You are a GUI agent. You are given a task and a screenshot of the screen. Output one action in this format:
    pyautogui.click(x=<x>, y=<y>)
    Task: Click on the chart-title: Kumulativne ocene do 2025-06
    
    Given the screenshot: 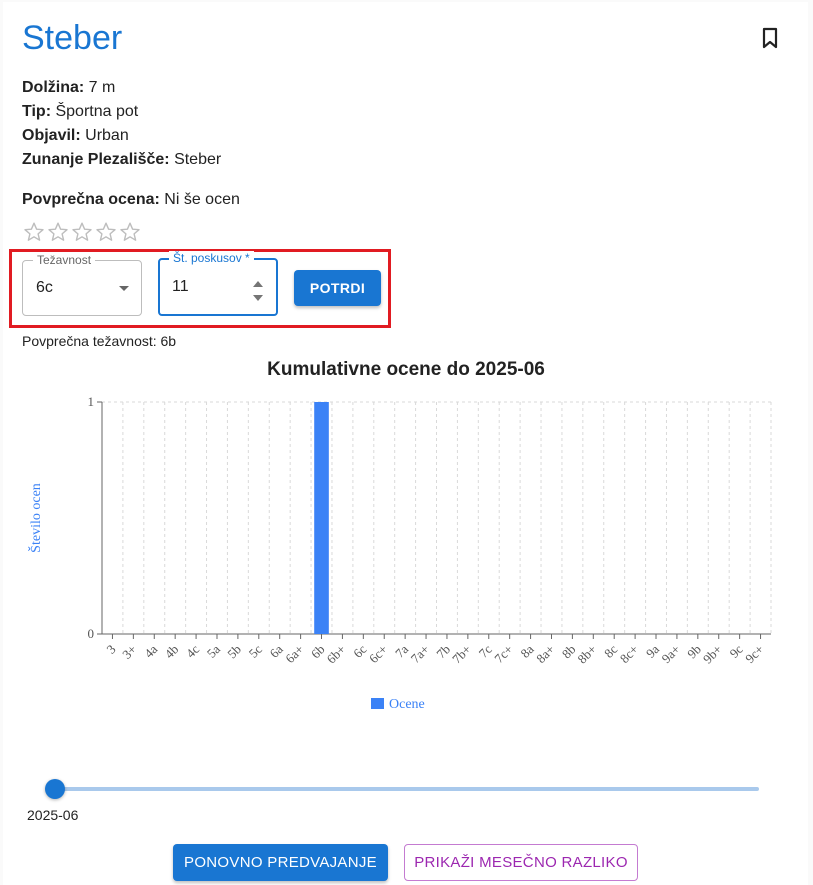 What is the action you would take?
    pyautogui.click(x=406, y=369)
    